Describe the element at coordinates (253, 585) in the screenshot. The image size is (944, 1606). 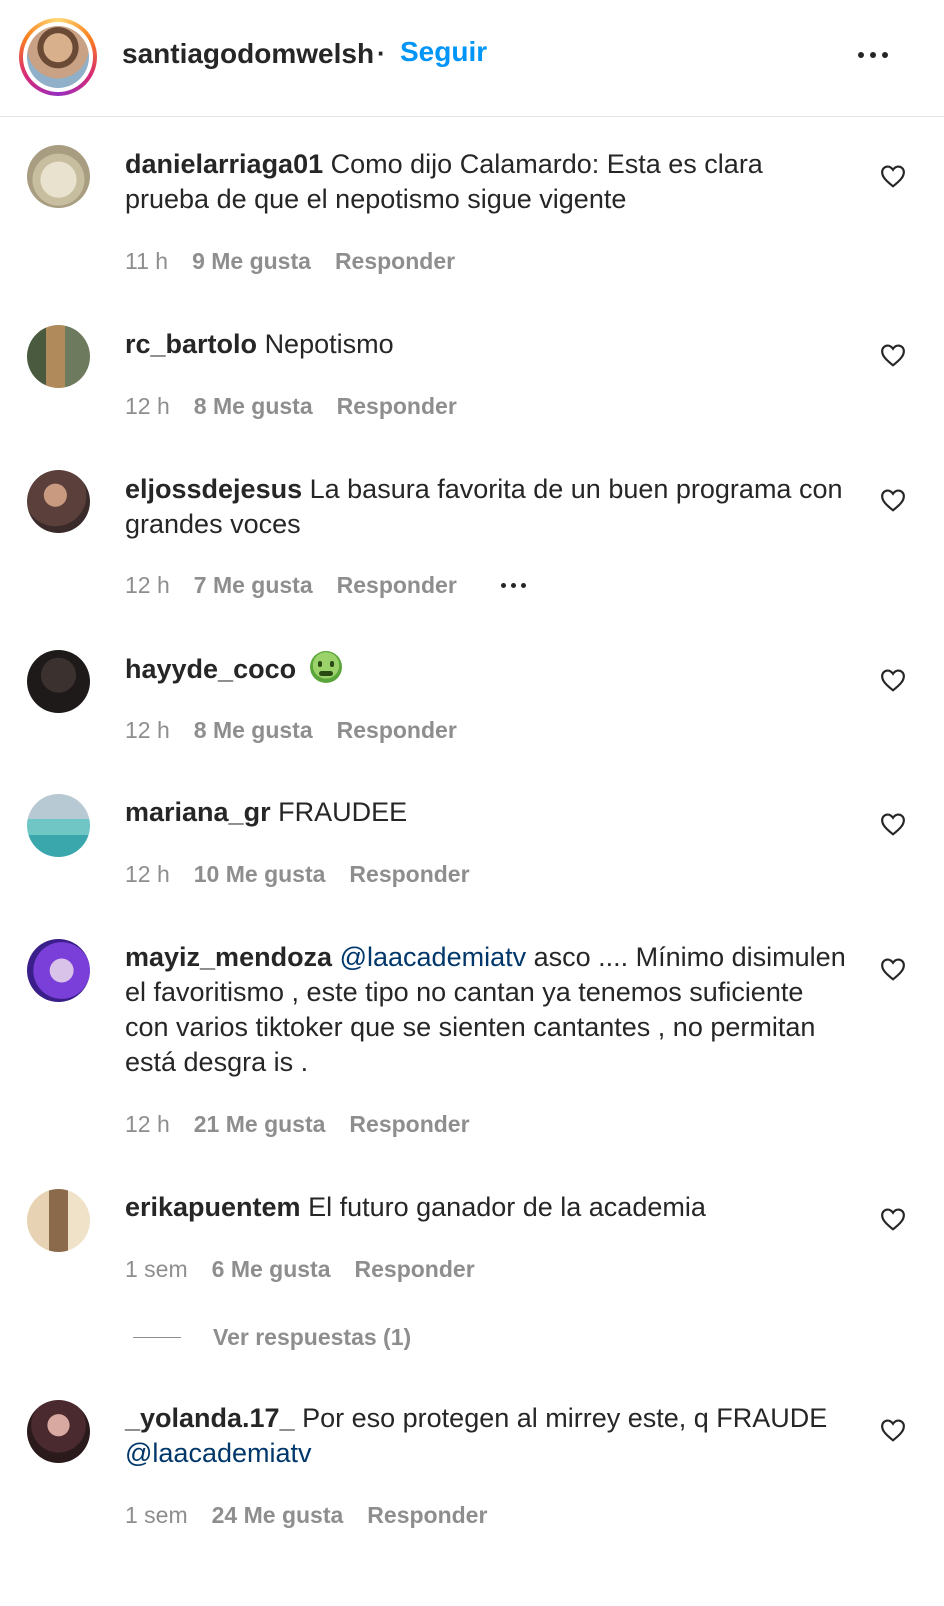
I see `likes-count: 7 Me gusta` at that location.